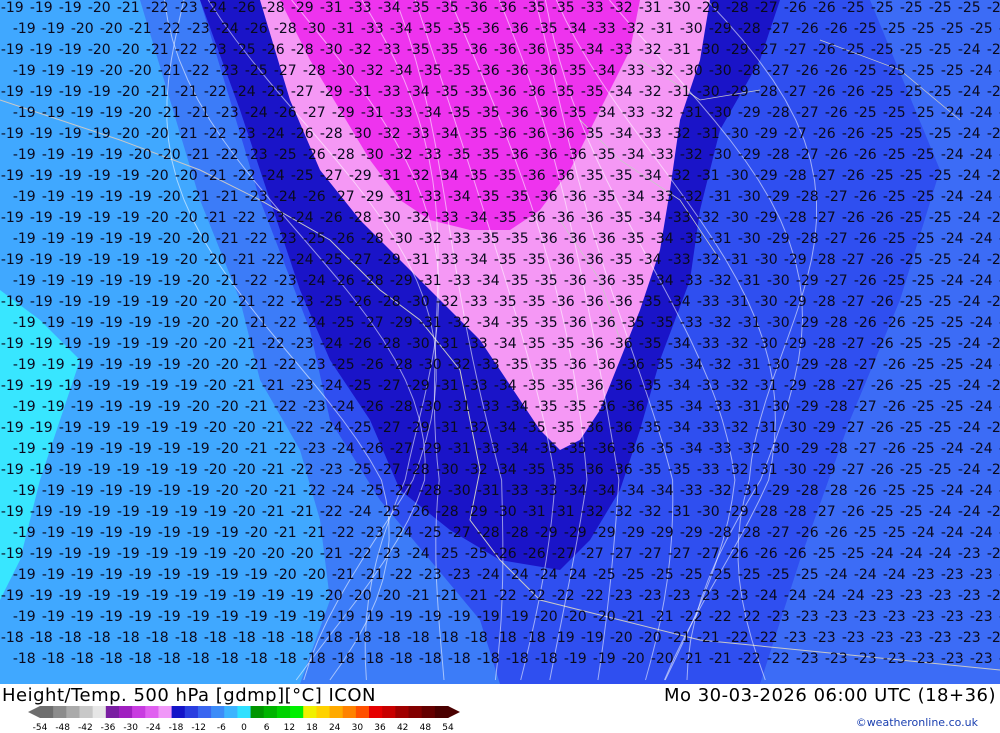 The height and width of the screenshot is (733, 1000). I want to click on scale-label: -30, so click(130, 727).